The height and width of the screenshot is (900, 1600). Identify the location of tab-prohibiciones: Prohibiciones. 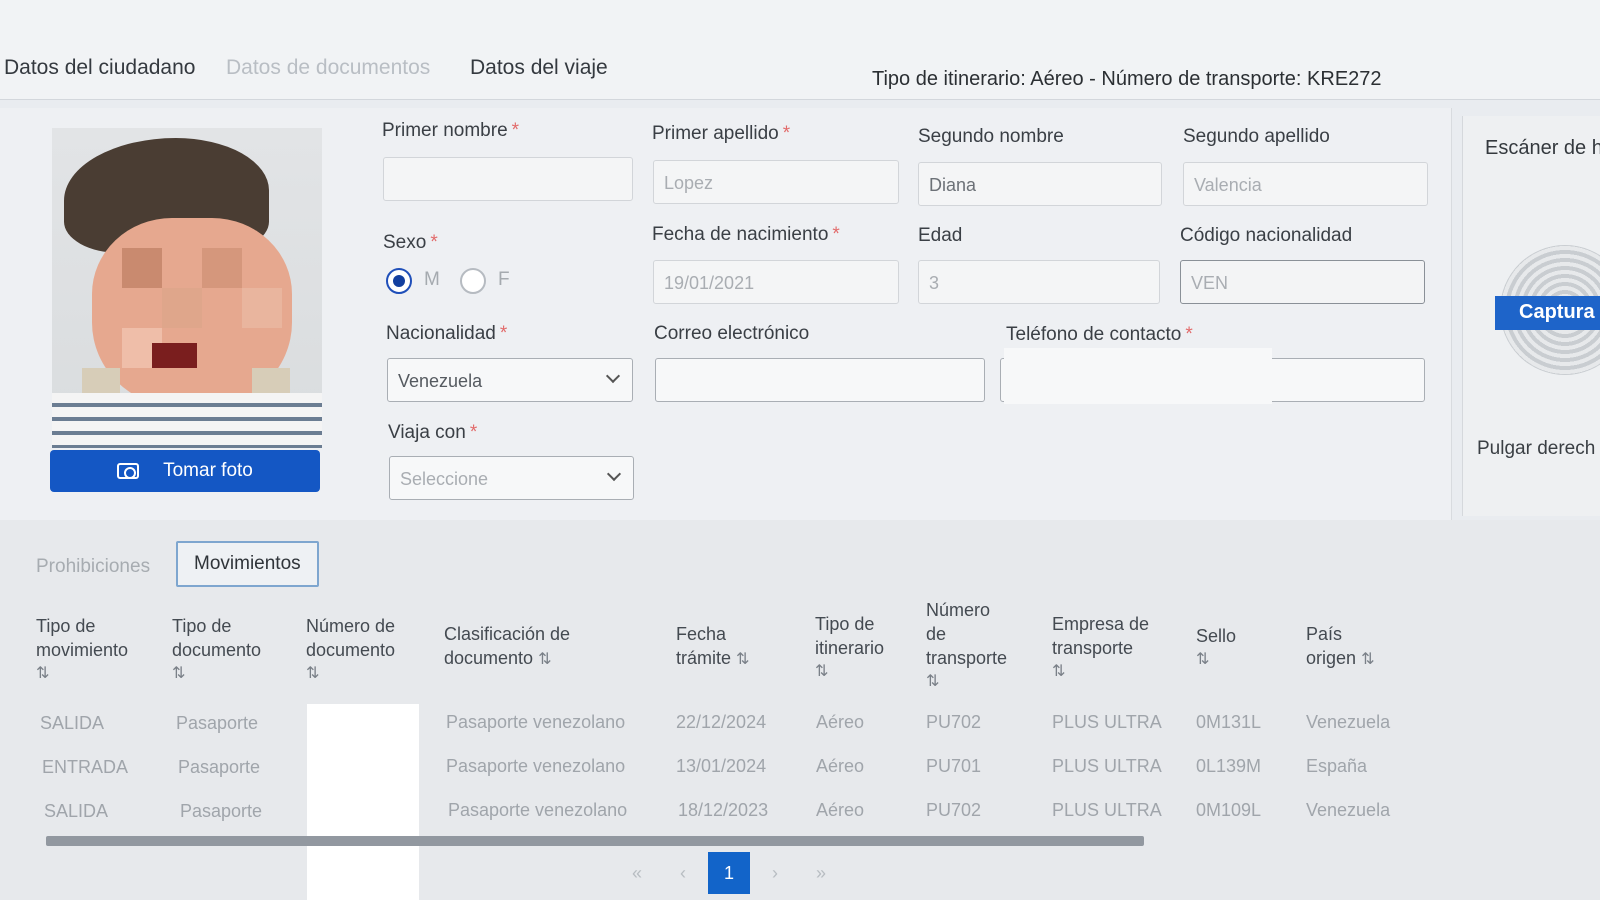
(93, 567).